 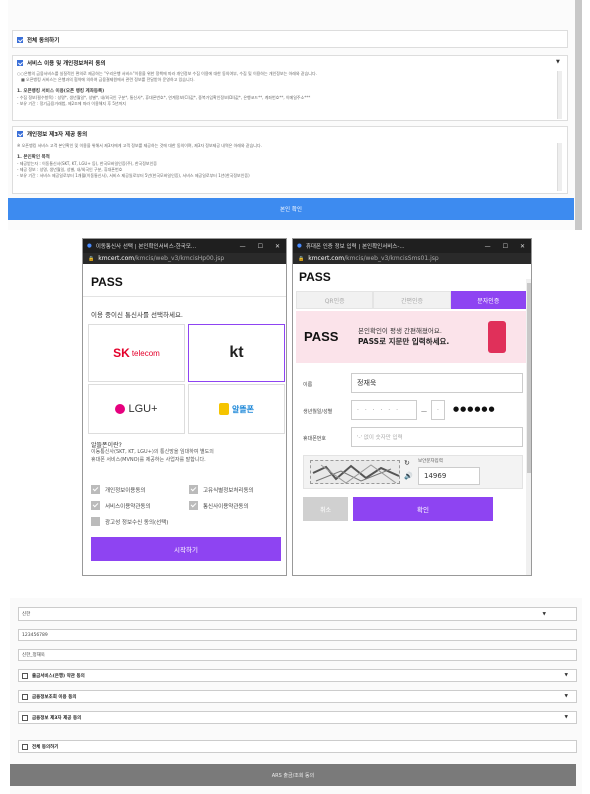 I want to click on agree-all-row, so click(x=290, y=39).